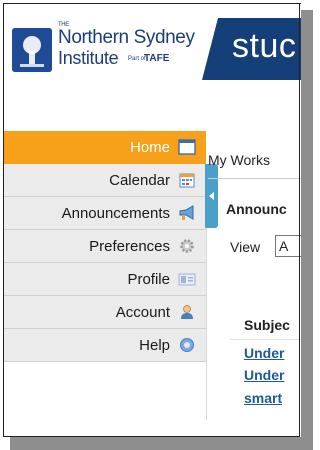 The image size is (320, 450). I want to click on portal-banner: stuc, so click(251, 49).